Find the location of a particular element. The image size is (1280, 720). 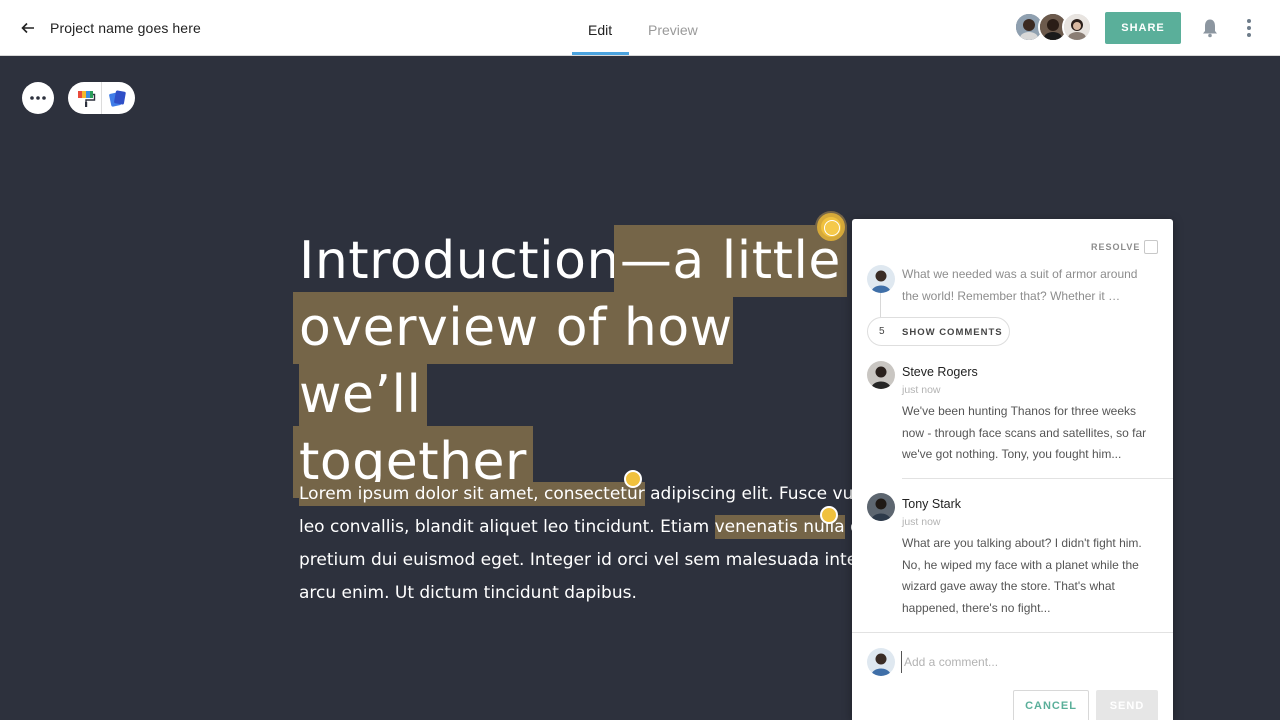

comment-author: Steve Rogers is located at coordinates (940, 372).